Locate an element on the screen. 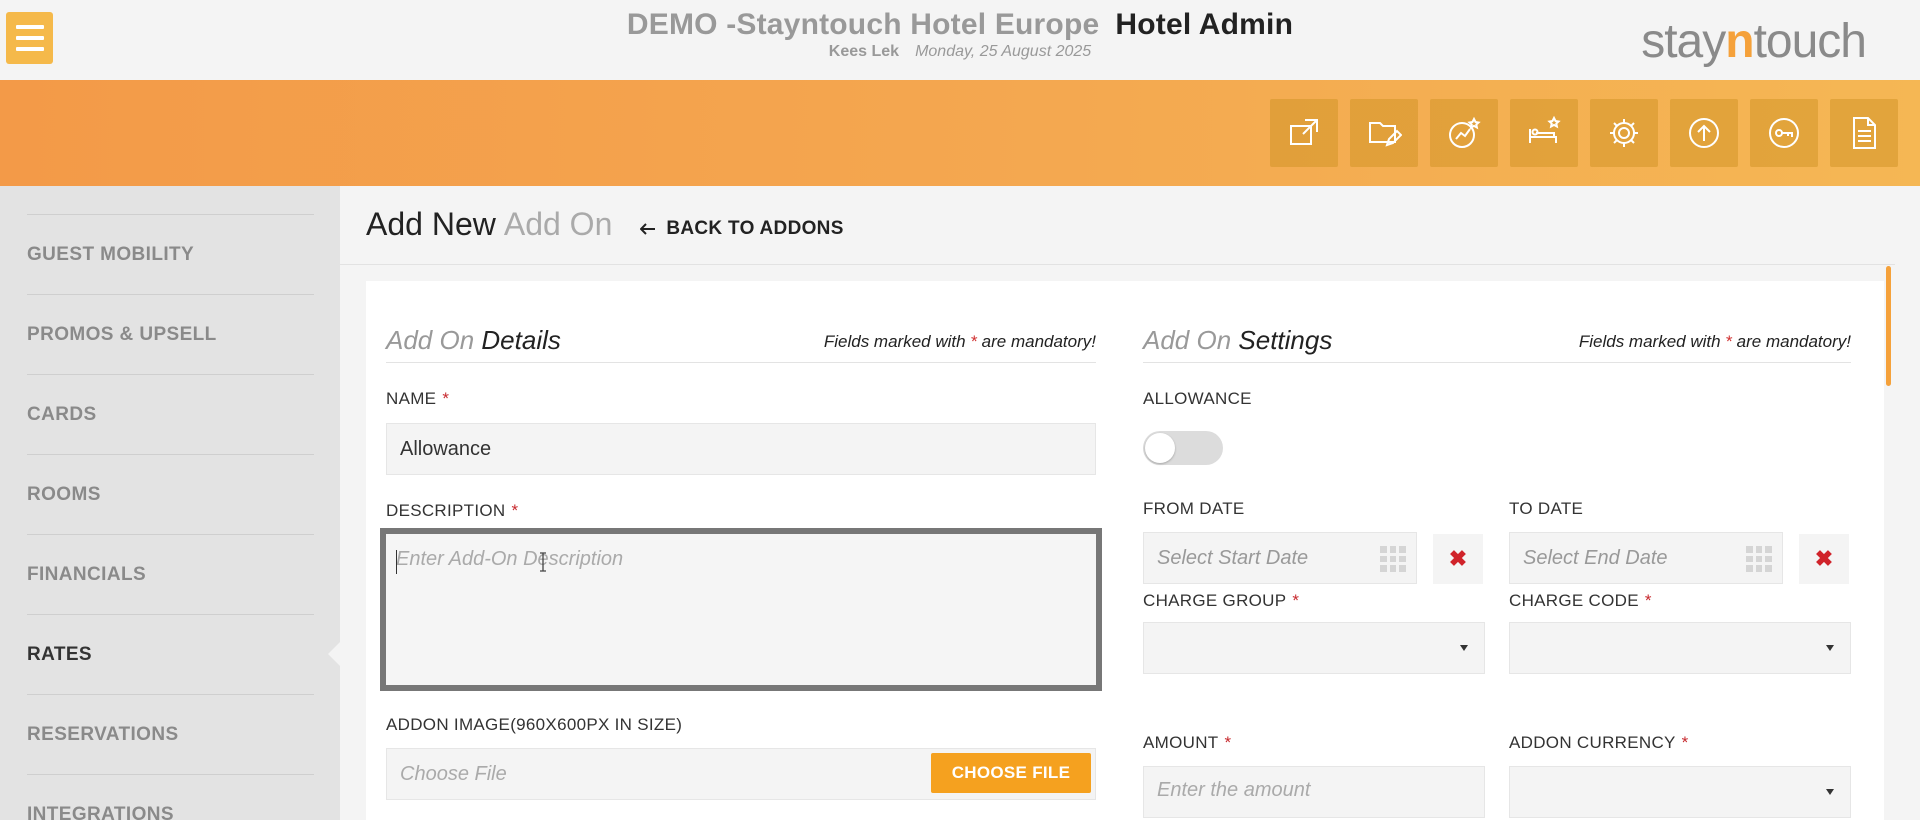  addon-currency-select is located at coordinates (1680, 792).